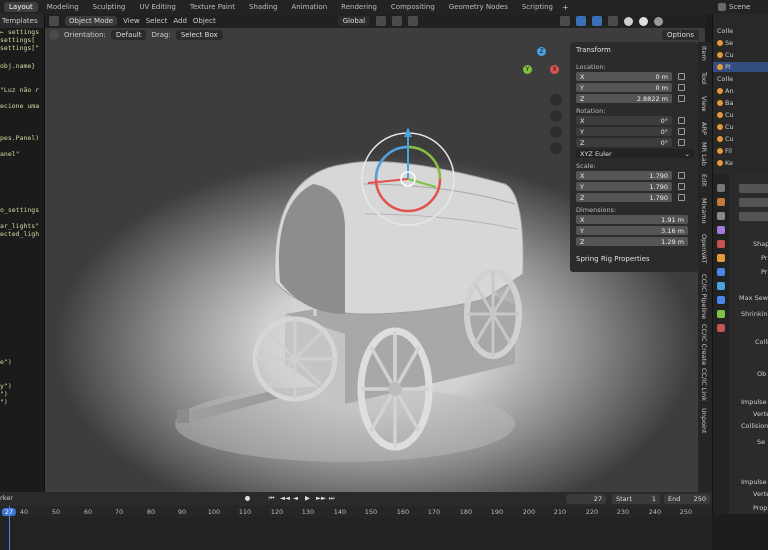  Describe the element at coordinates (554, 69) in the screenshot. I see `x-axis-icon: X` at that location.